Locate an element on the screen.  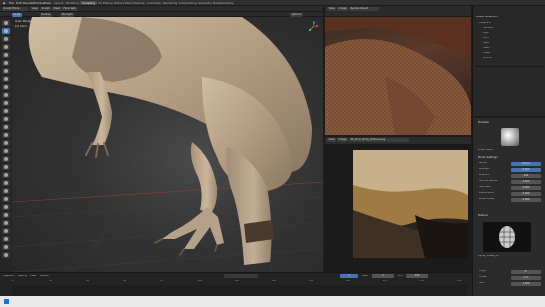
brush-settings-section-label: Brush Settings is located at coordinates (488, 157).